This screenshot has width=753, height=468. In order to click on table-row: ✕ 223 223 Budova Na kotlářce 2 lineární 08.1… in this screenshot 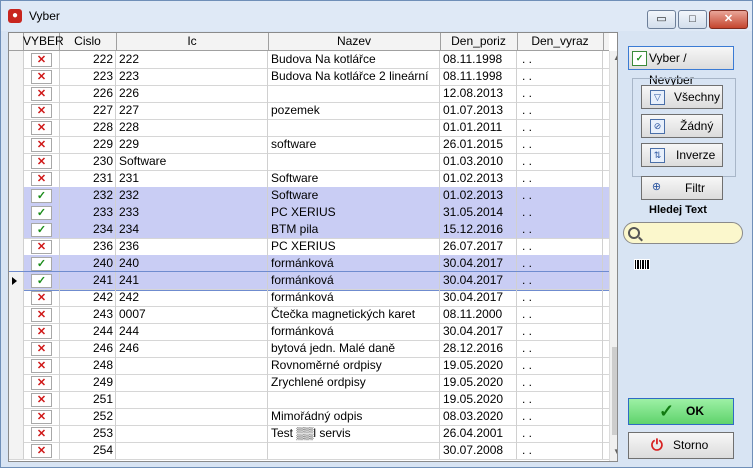, I will do `click(309, 77)`.